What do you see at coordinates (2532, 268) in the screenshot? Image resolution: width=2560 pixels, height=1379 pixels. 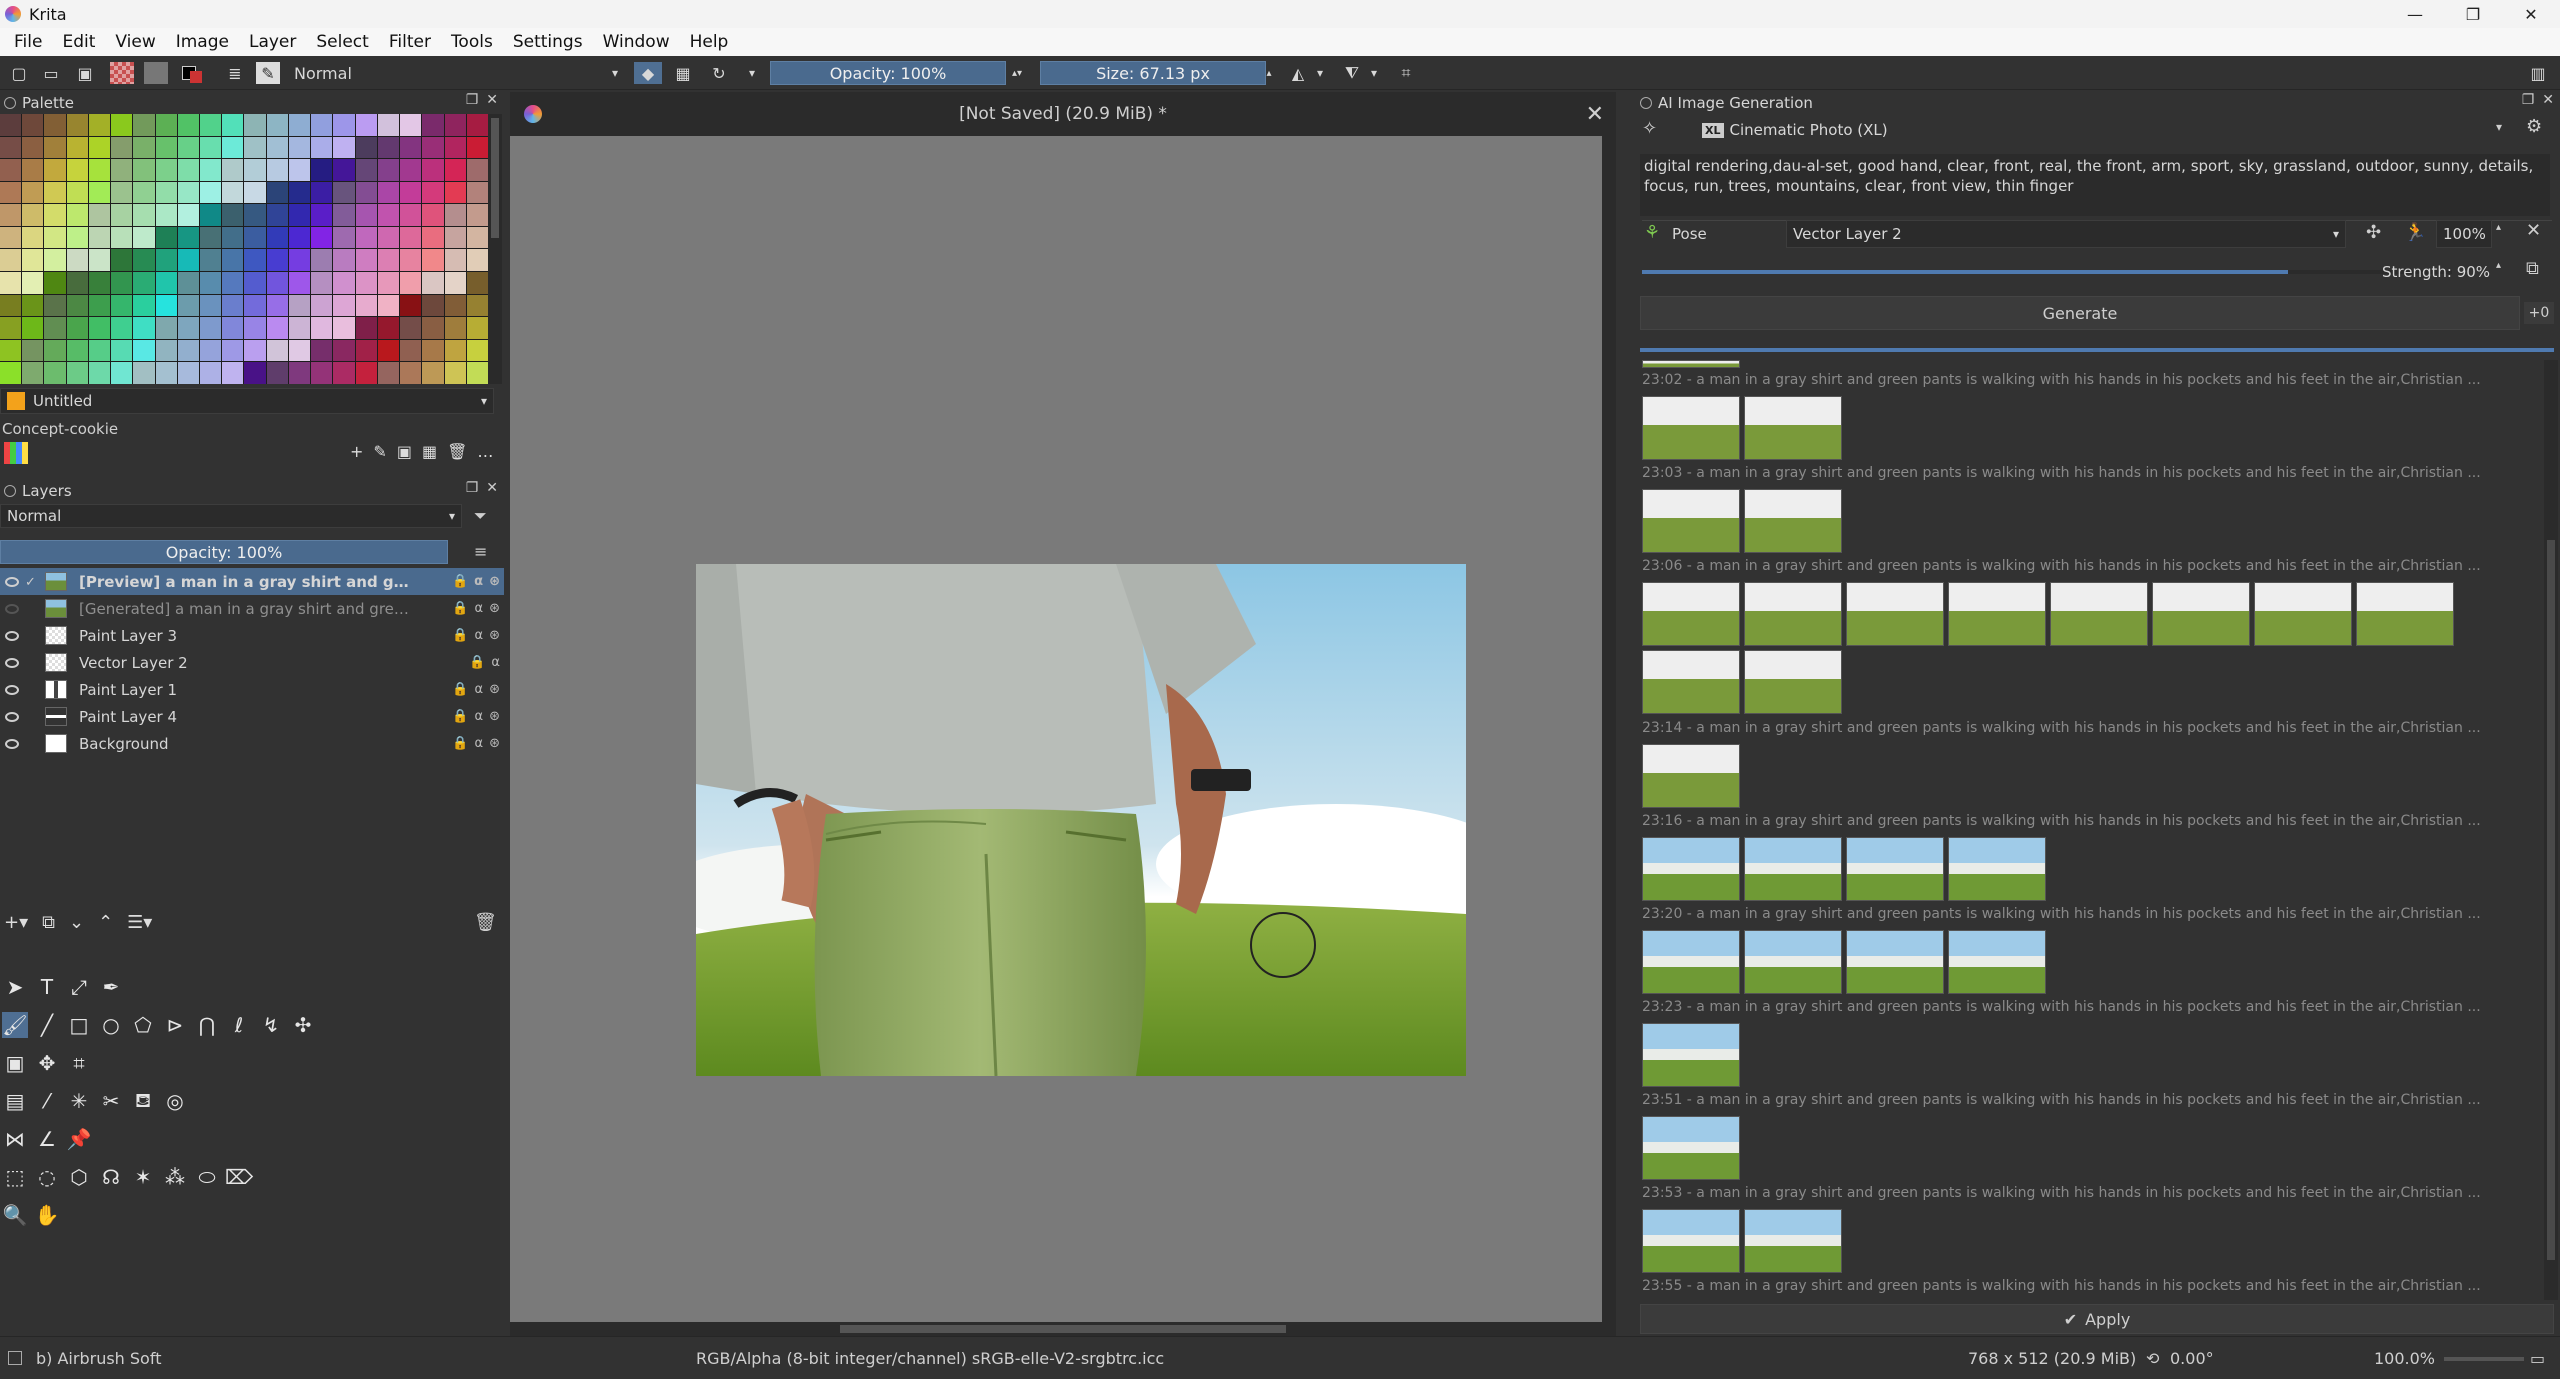 I see `add-control-layer-icon: ⧉` at bounding box center [2532, 268].